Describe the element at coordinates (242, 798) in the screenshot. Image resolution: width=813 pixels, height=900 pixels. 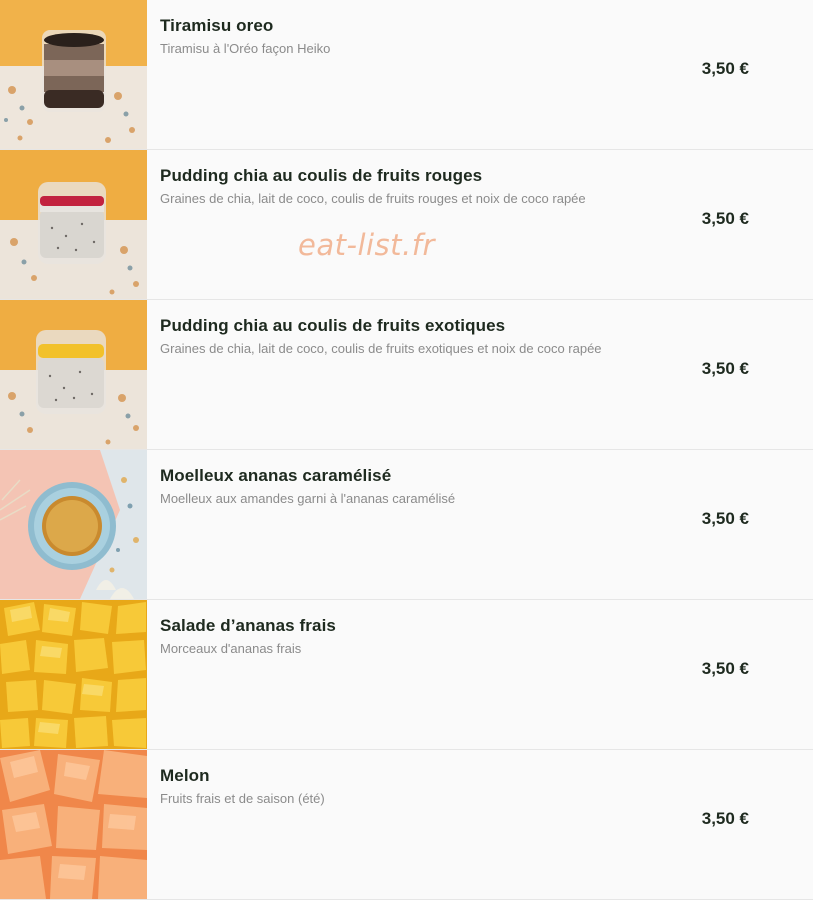
I see `item-description: Fruits frais et de saison (été)` at that location.